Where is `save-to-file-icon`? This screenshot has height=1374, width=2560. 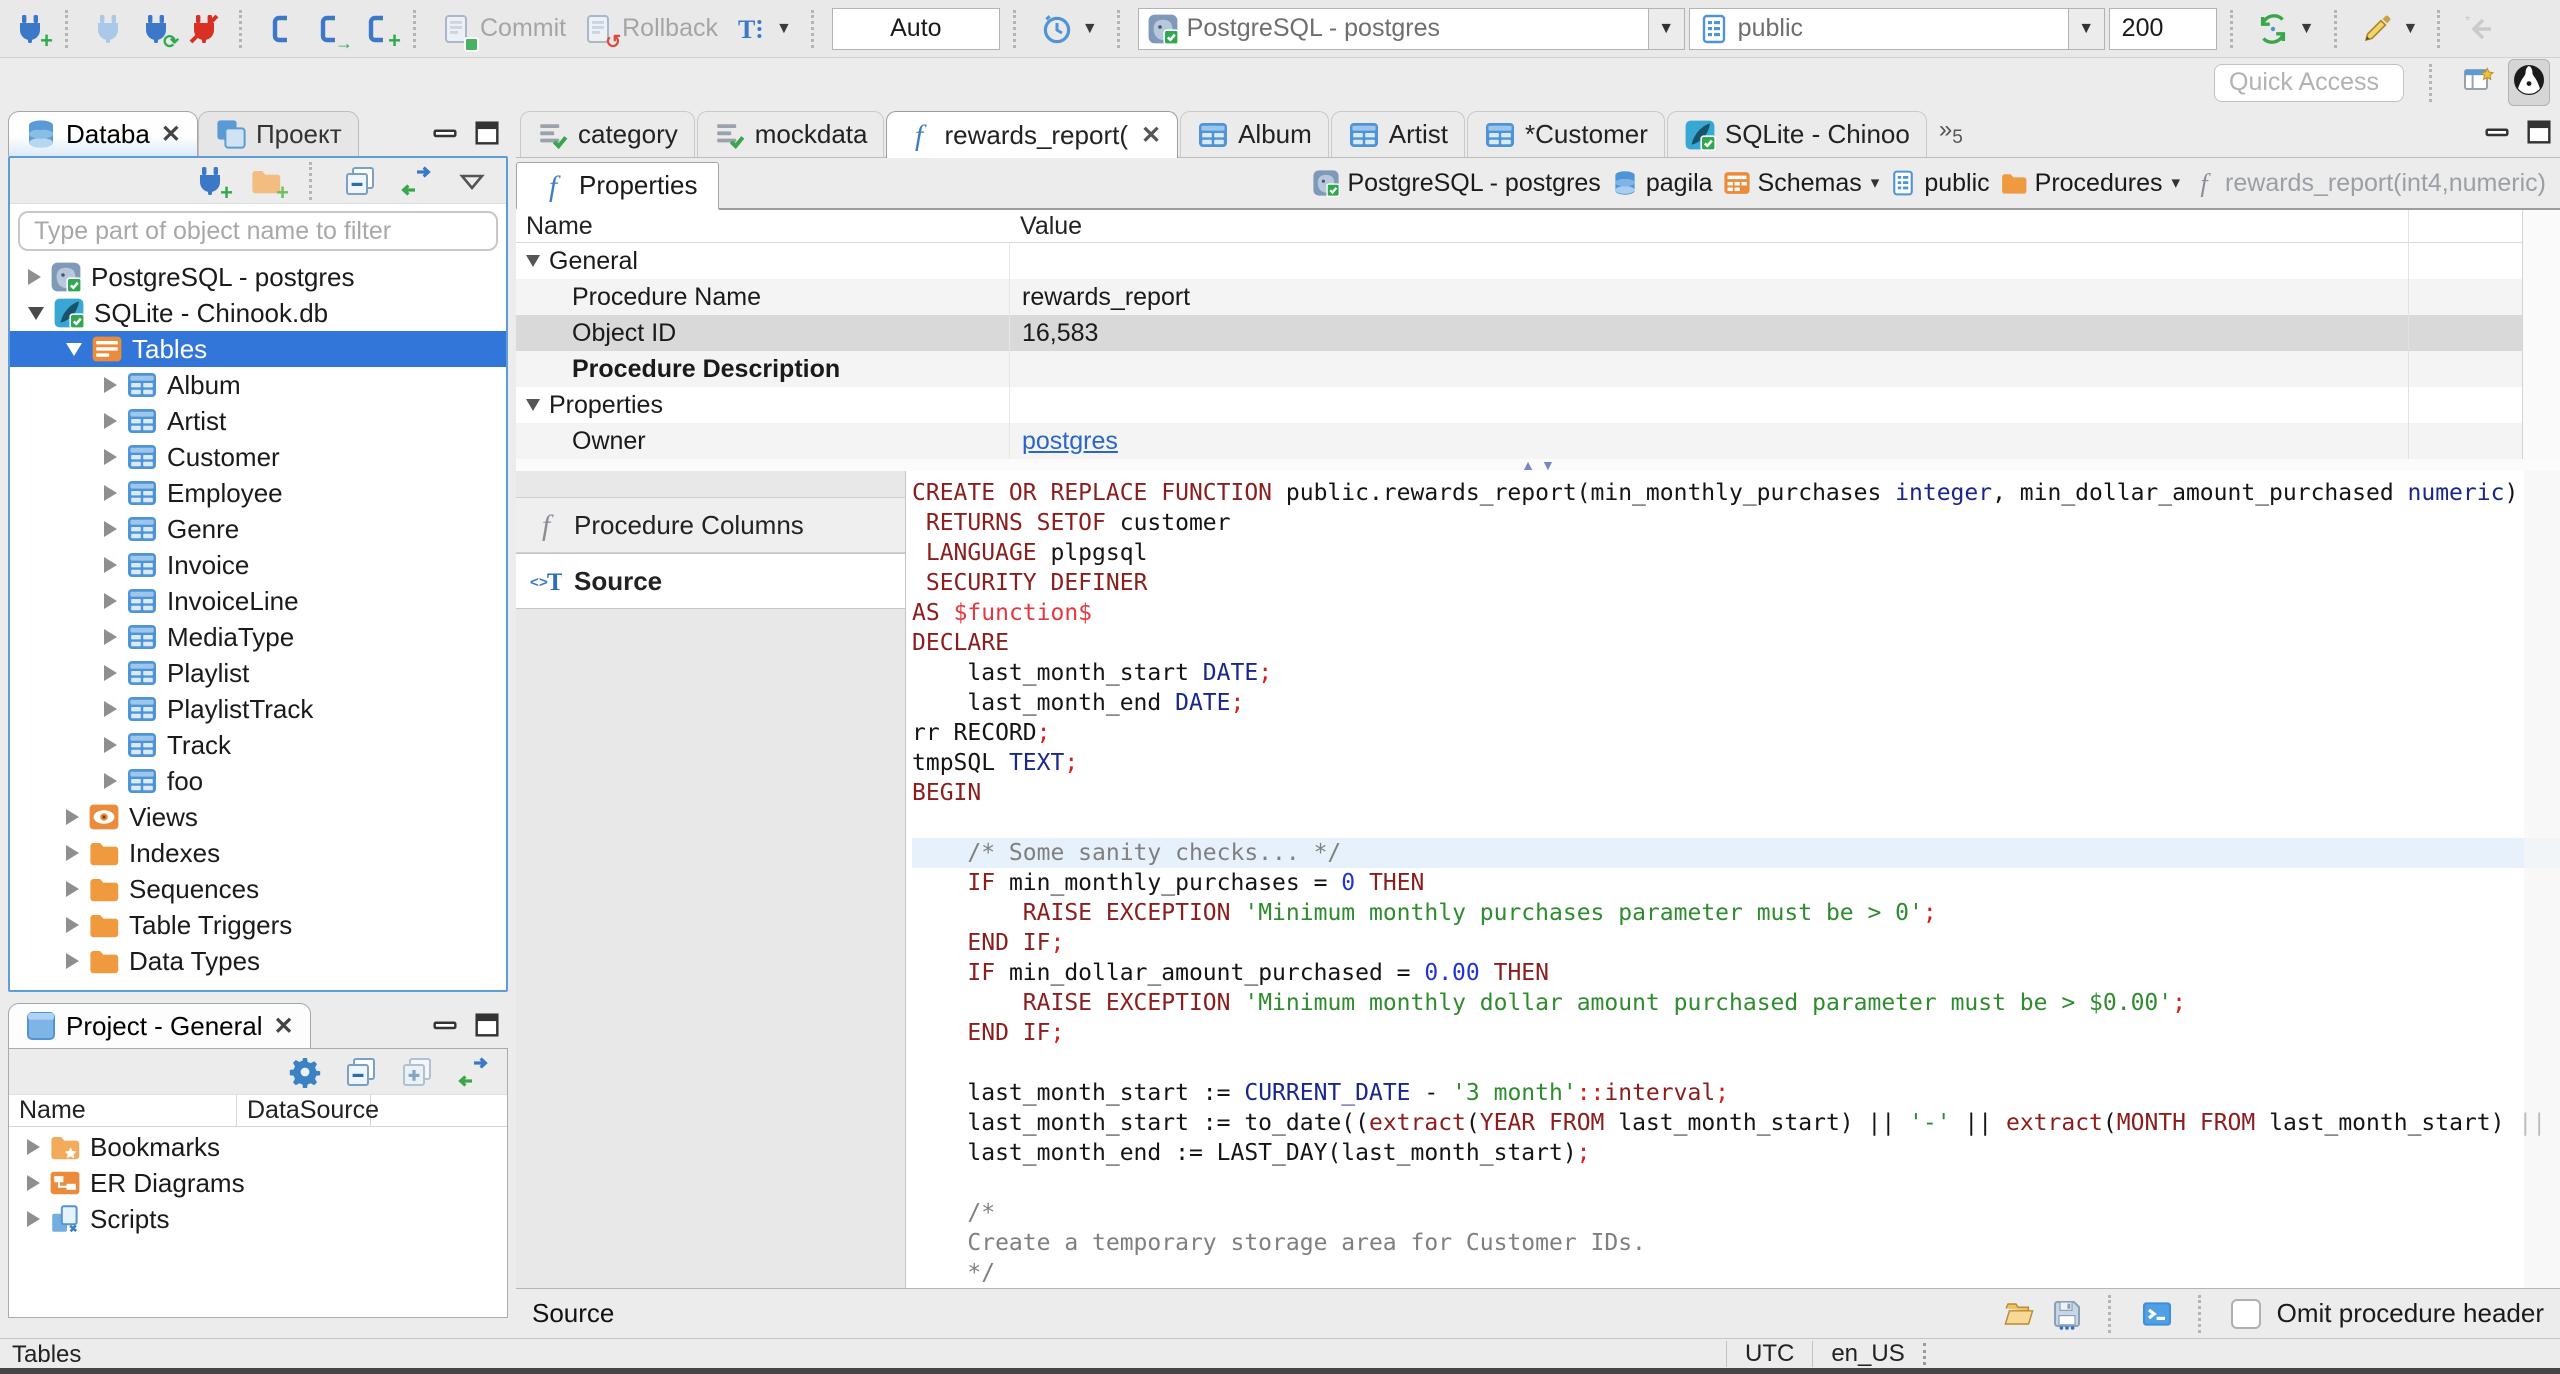 save-to-file-icon is located at coordinates (2067, 1314).